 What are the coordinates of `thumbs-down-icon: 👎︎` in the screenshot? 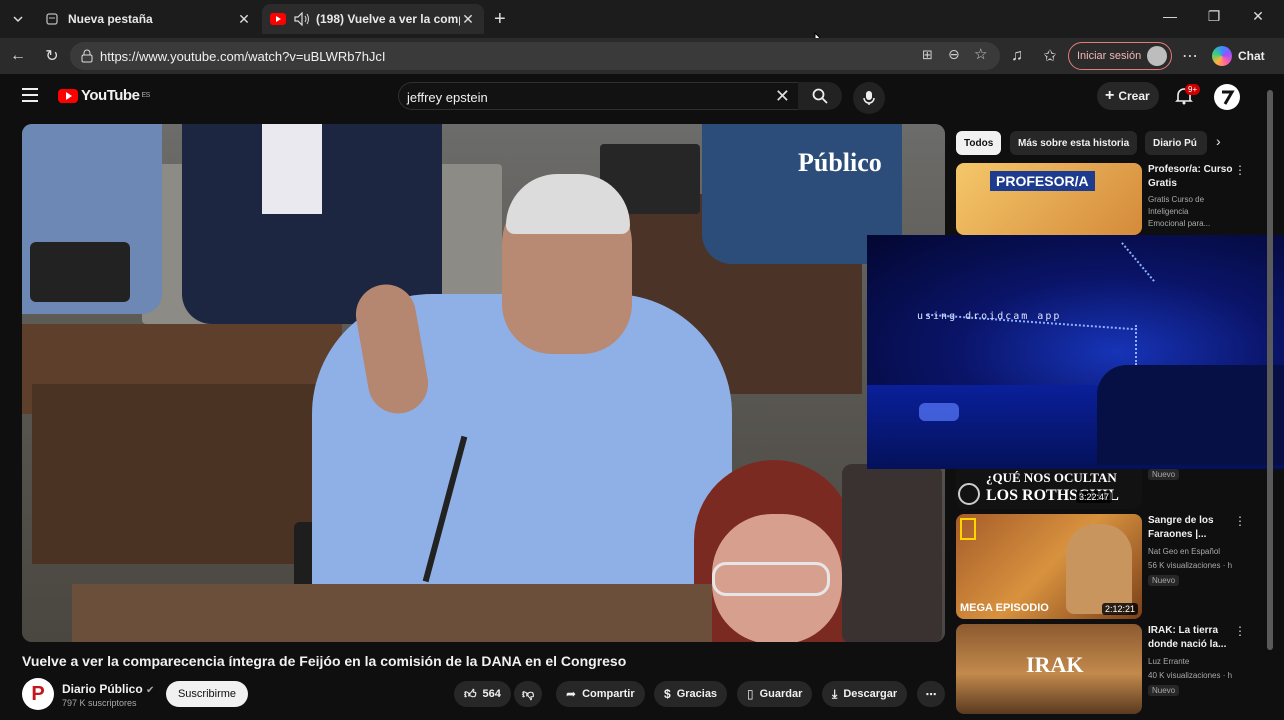 It's located at (528, 693).